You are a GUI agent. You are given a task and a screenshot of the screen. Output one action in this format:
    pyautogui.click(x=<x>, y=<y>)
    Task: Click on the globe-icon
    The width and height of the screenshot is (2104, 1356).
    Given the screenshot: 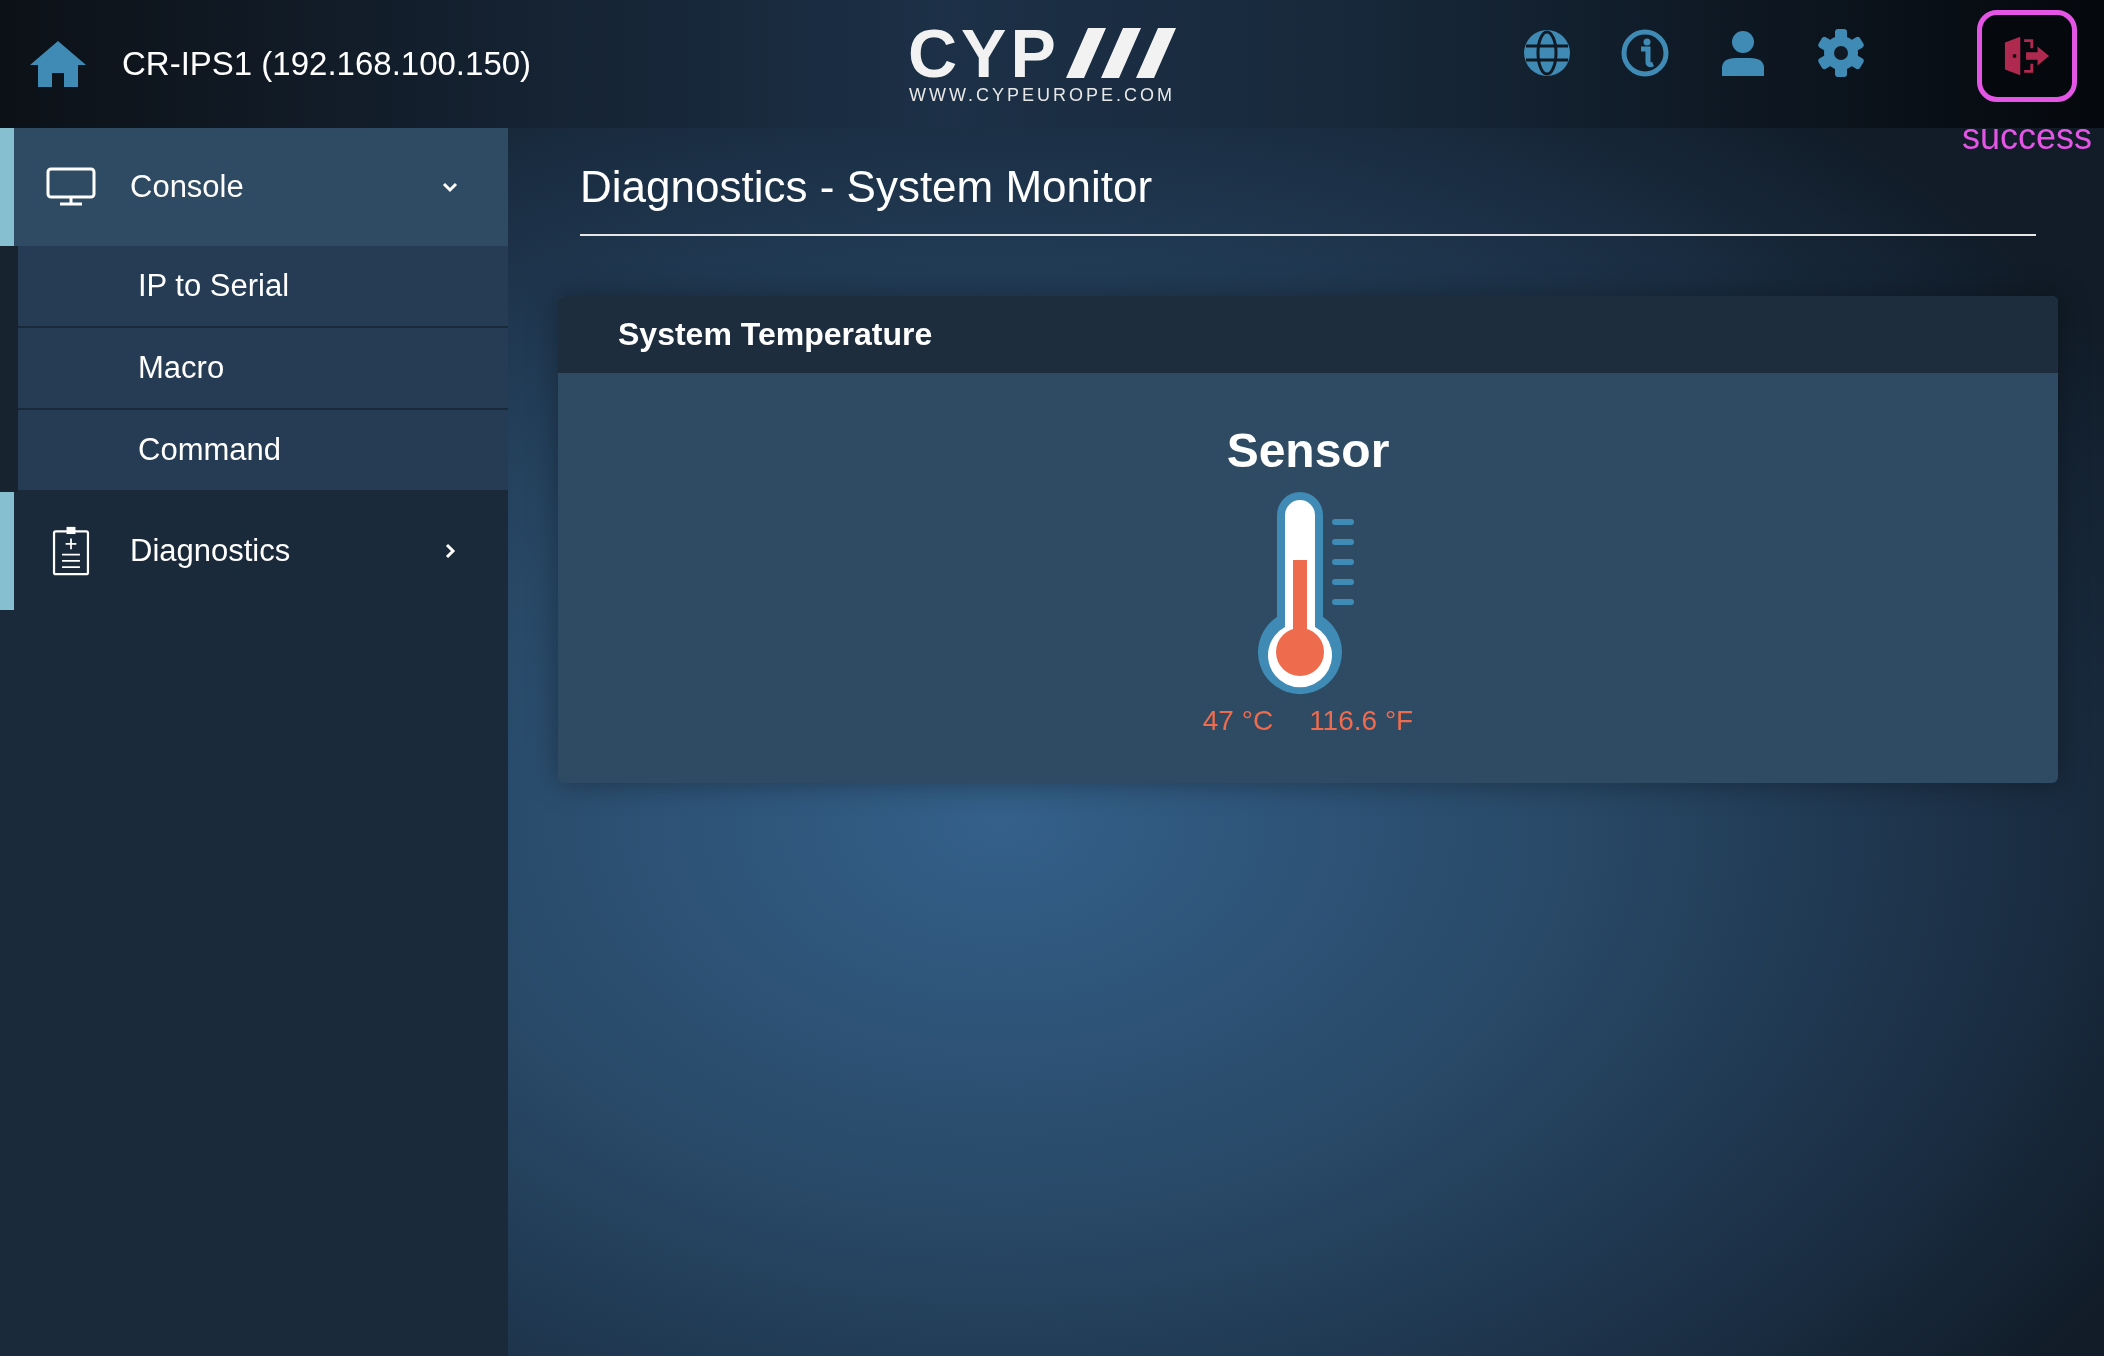 What is the action you would take?
    pyautogui.click(x=1546, y=53)
    